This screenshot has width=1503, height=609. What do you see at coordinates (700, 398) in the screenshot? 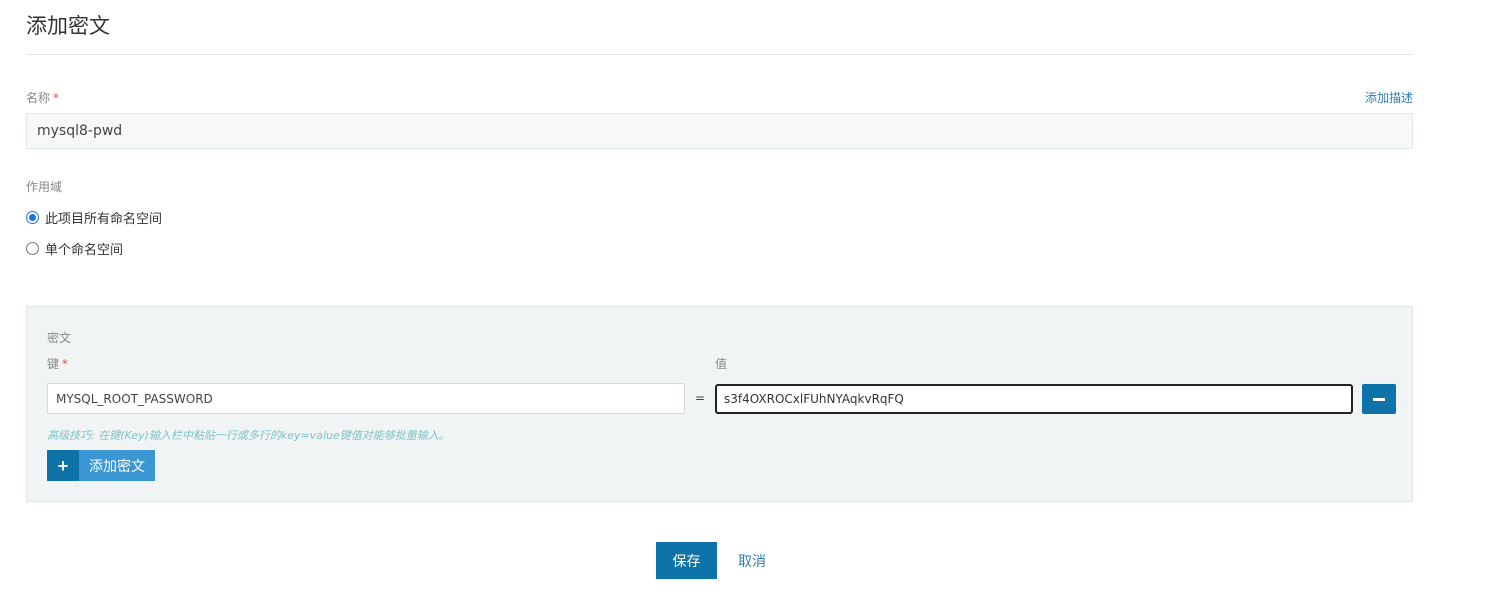
I see `equals-sign: =` at bounding box center [700, 398].